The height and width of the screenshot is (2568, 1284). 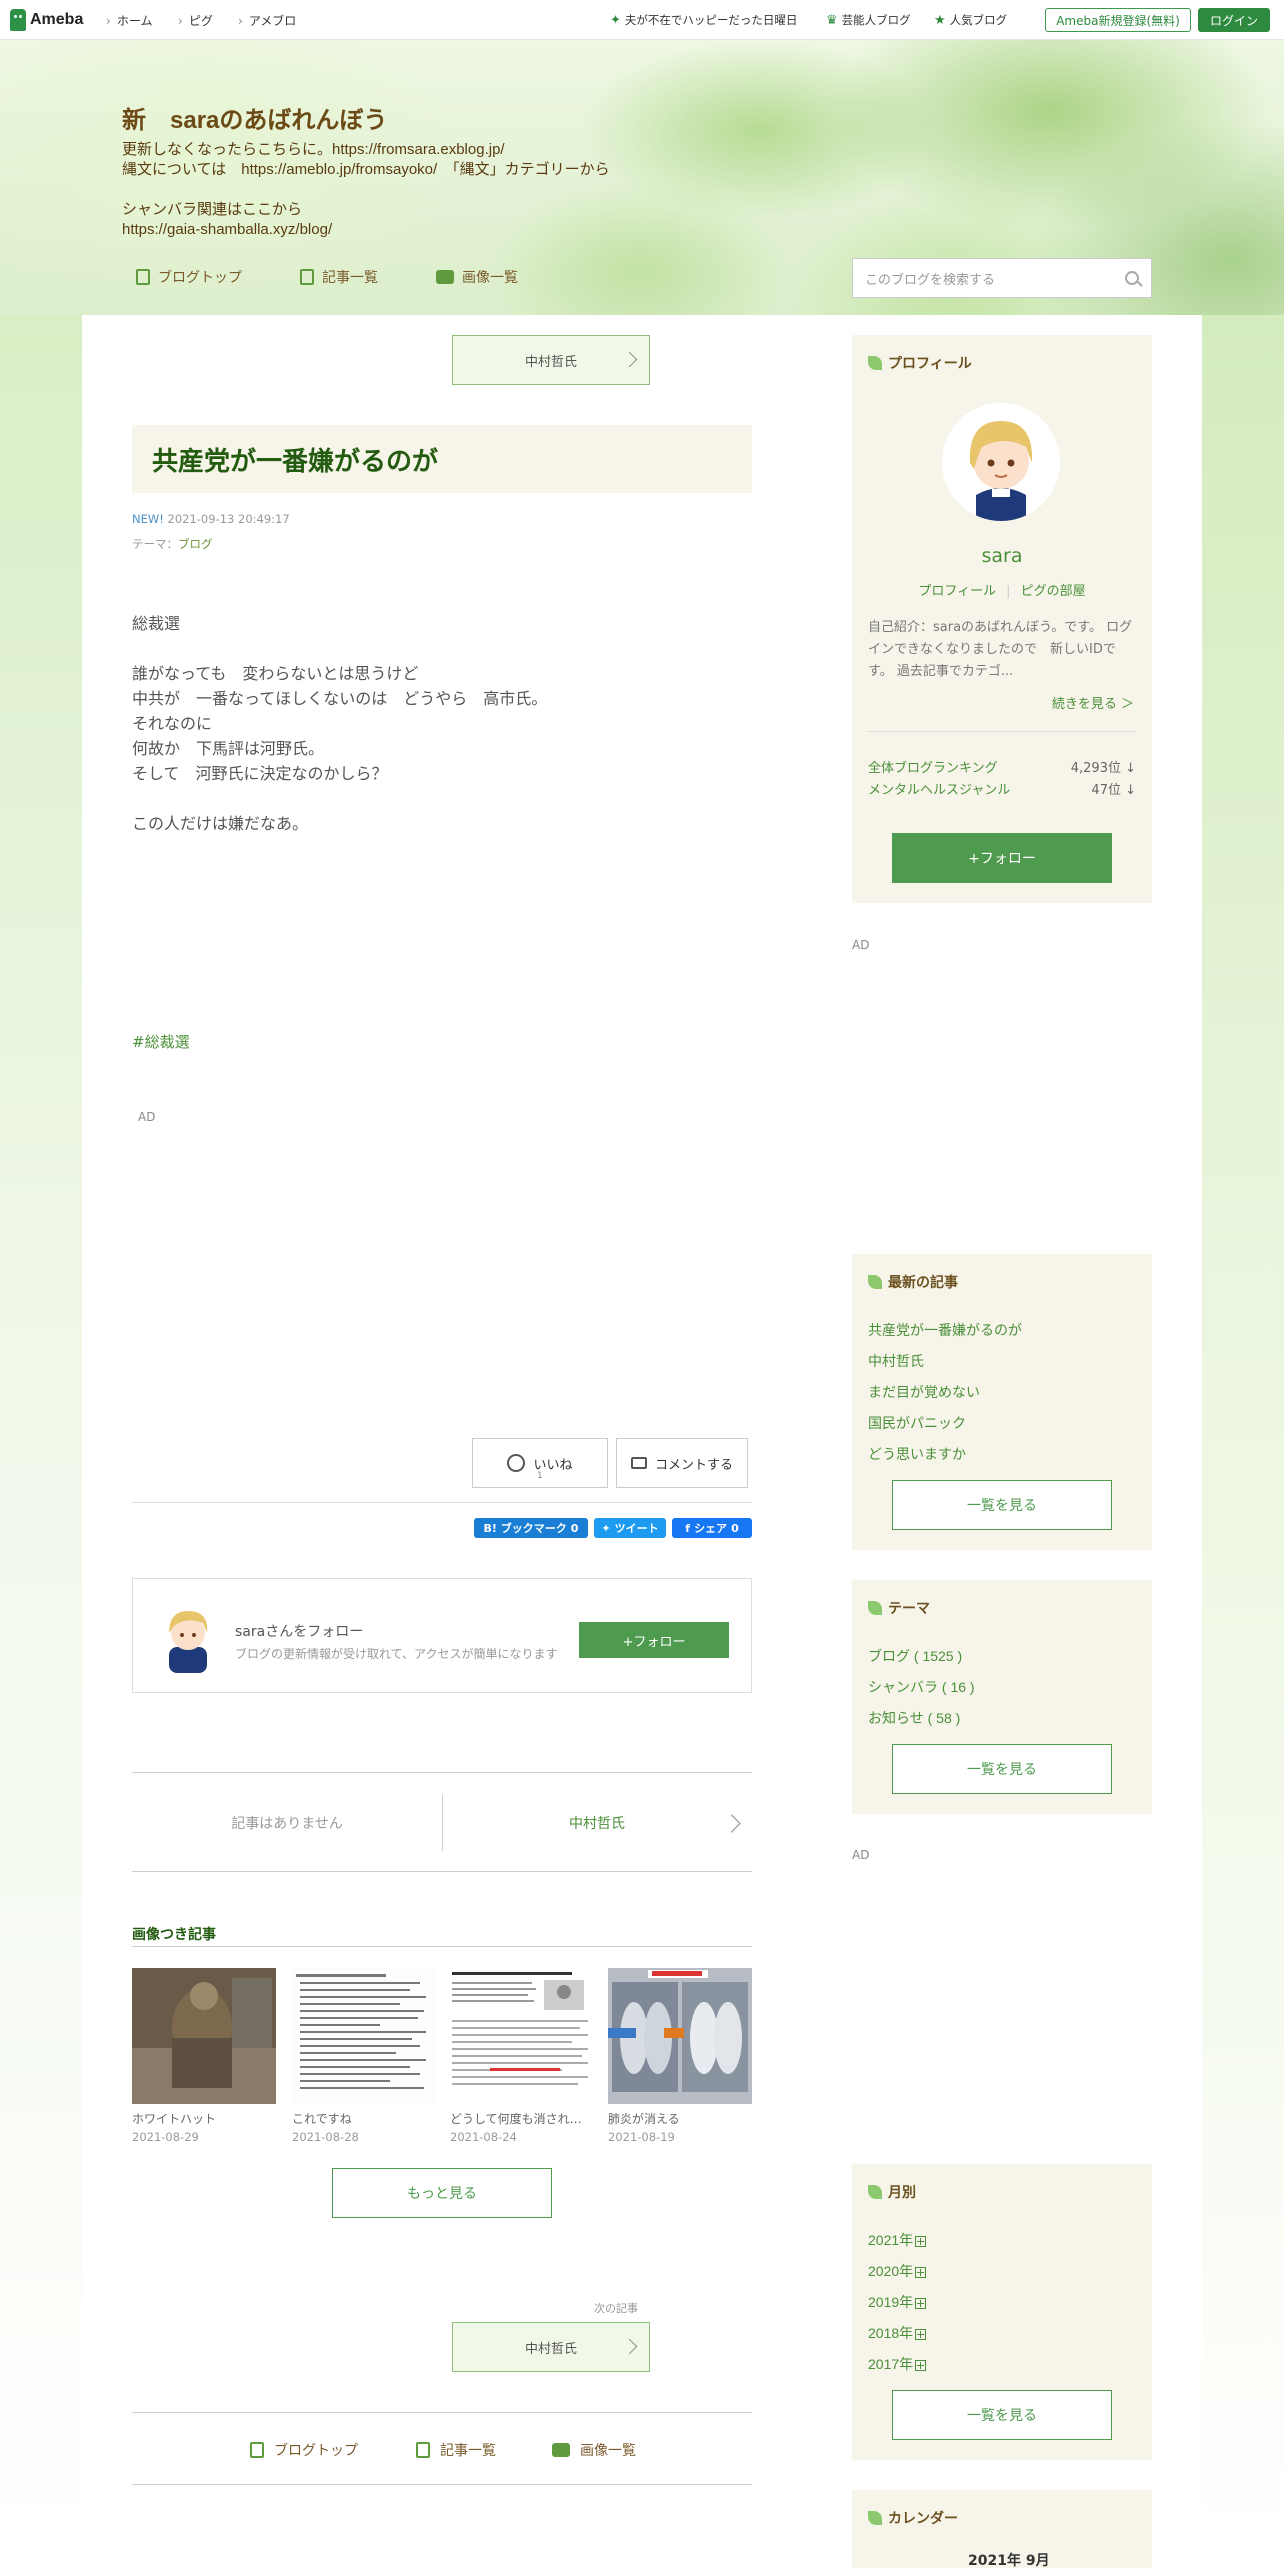 What do you see at coordinates (957, 591) in the screenshot?
I see `profile-link: プロフィール` at bounding box center [957, 591].